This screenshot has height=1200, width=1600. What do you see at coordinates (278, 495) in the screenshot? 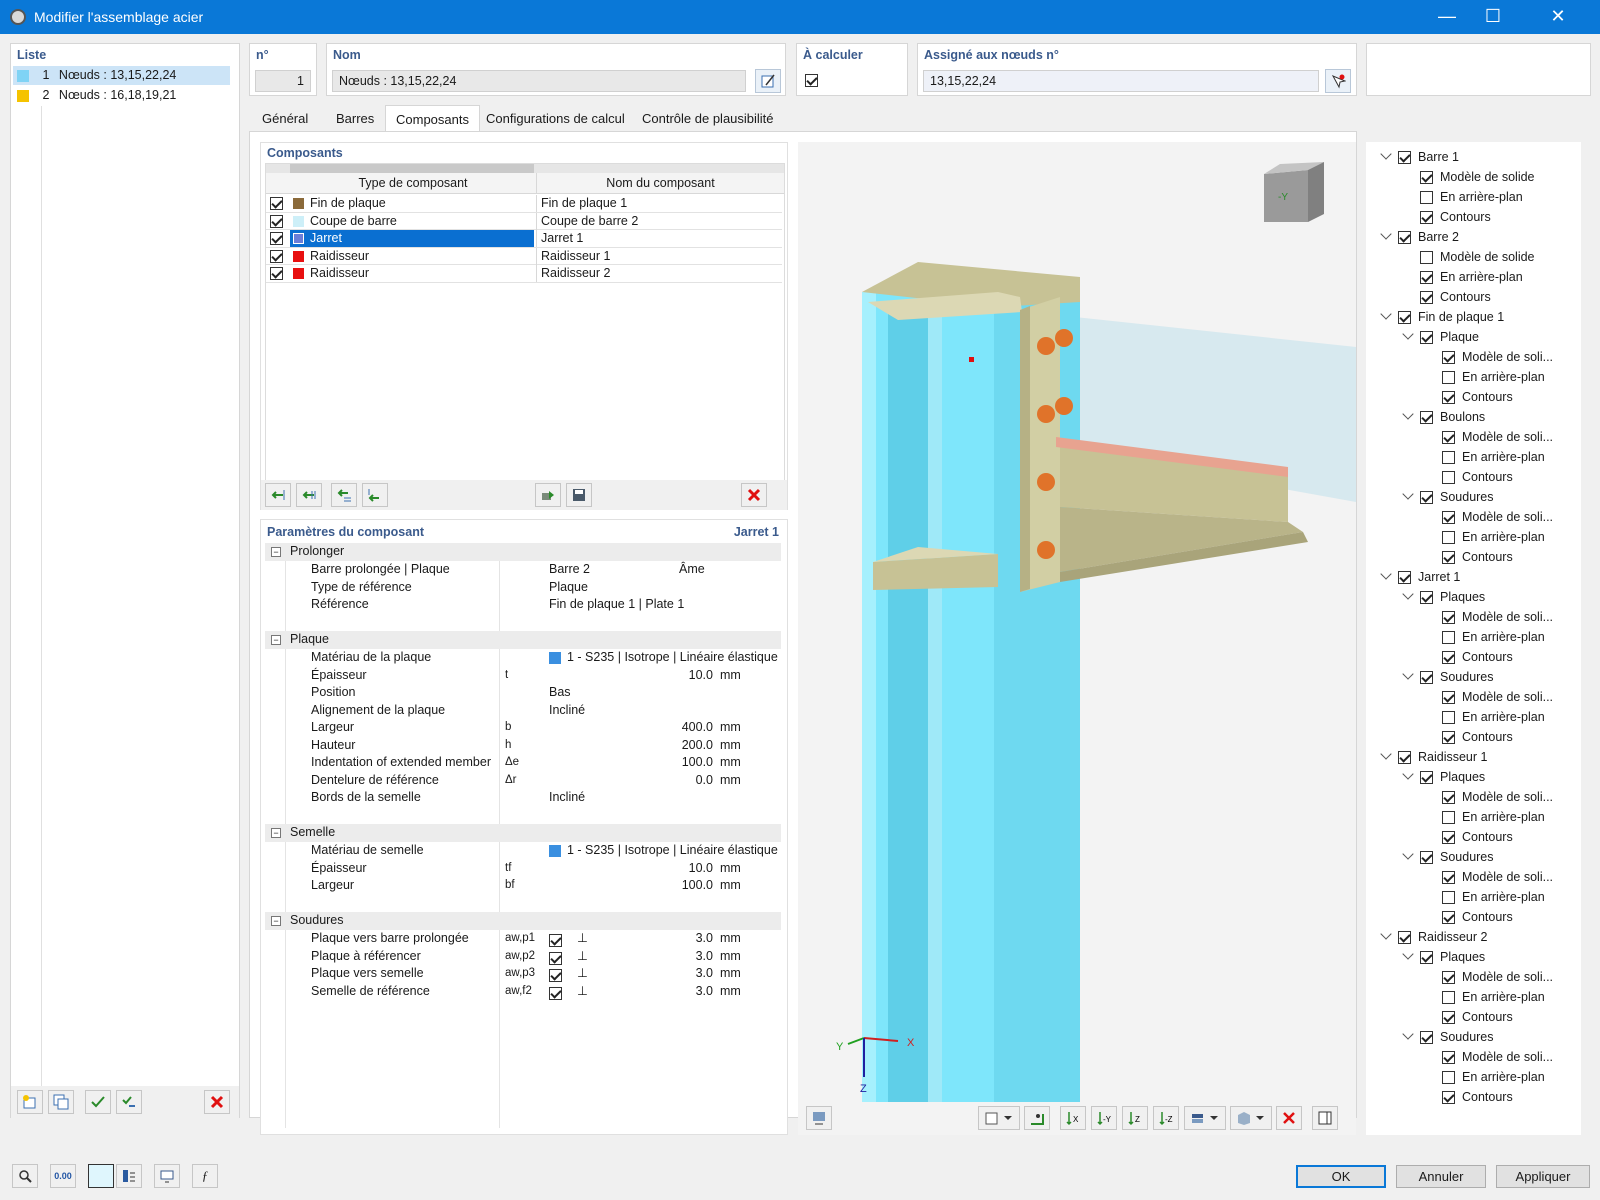
I see `move-left-icon` at bounding box center [278, 495].